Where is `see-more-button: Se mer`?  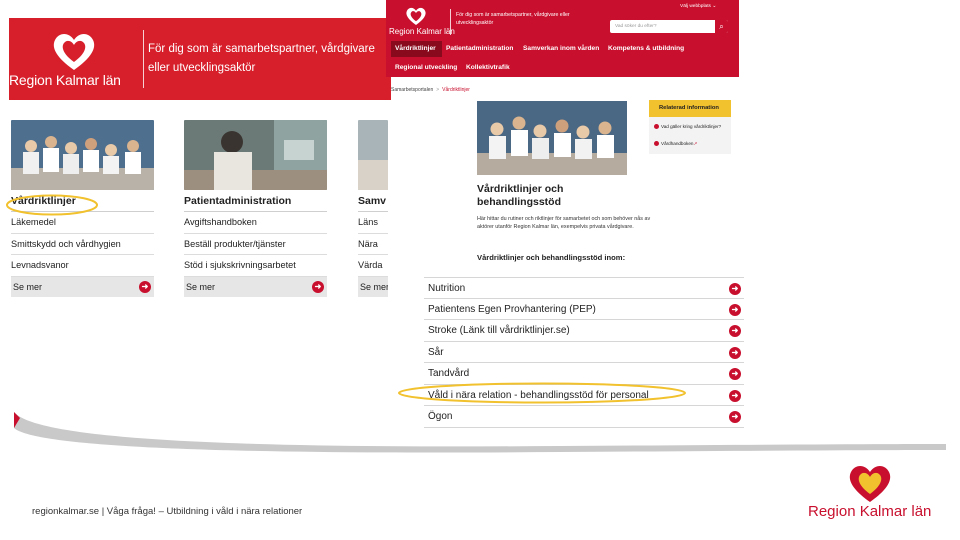 see-more-button: Se mer is located at coordinates (373, 286).